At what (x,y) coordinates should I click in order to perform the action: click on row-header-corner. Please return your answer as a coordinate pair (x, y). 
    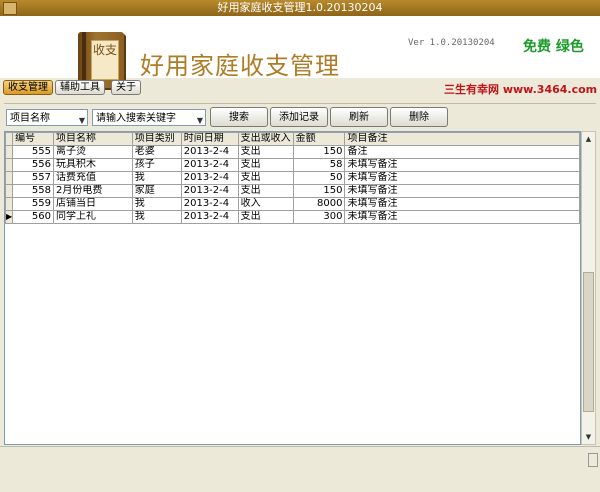
    Looking at the image, I should click on (9, 139).